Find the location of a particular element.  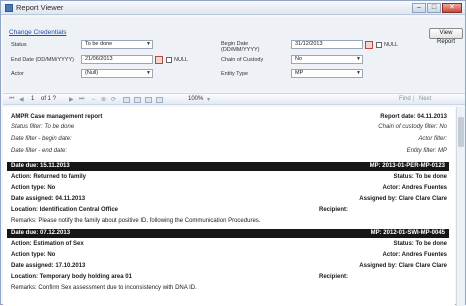

next-page-icon: ▶ is located at coordinates (71, 99).